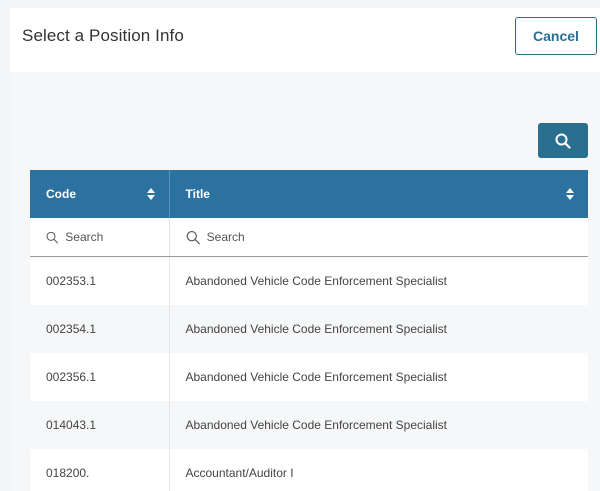  Describe the element at coordinates (109, 237) in the screenshot. I see `code-search-input` at that location.